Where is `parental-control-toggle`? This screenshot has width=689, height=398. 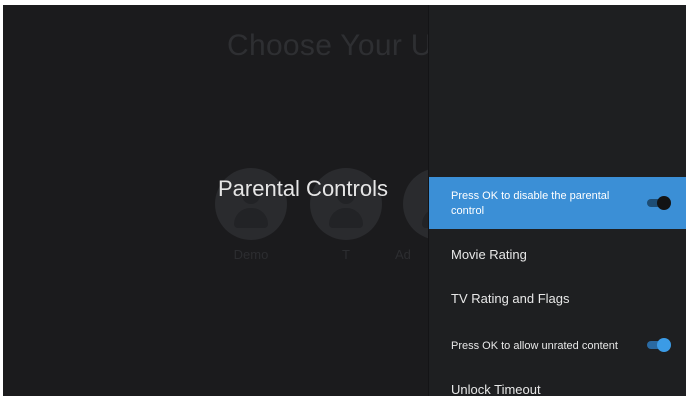 parental-control-toggle is located at coordinates (658, 203).